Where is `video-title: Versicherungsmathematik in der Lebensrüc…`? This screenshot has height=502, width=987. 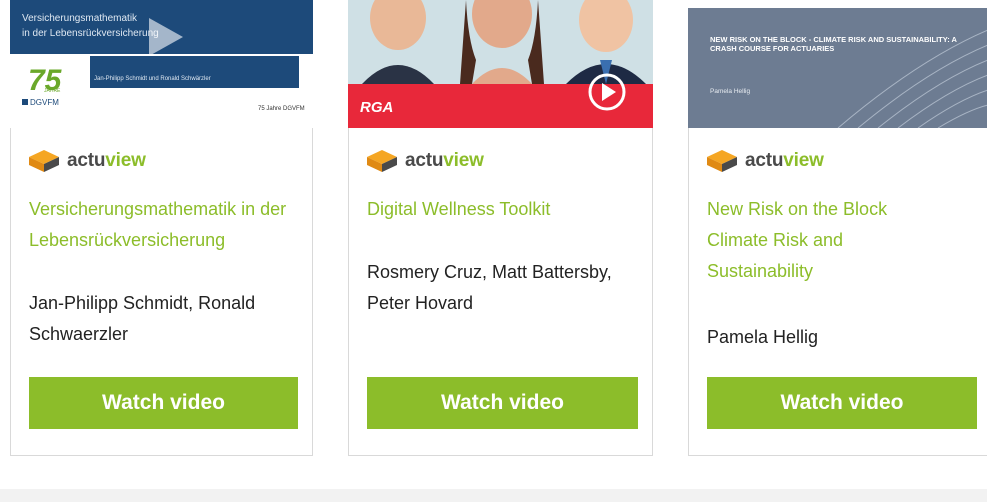 video-title: Versicherungsmathematik in der Lebensrüc… is located at coordinates (163, 225).